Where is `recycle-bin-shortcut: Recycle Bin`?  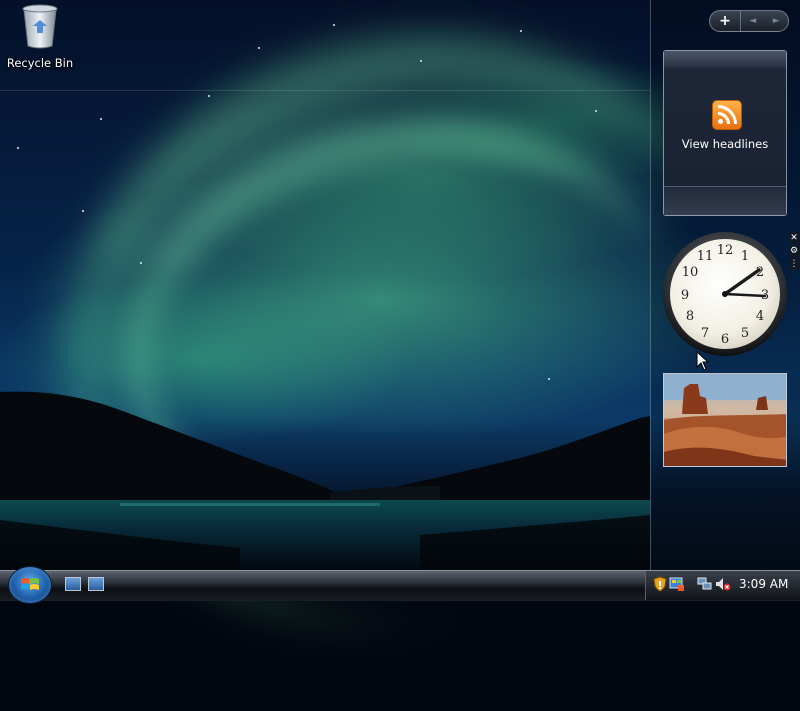 recycle-bin-shortcut: Recycle Bin is located at coordinates (40, 36).